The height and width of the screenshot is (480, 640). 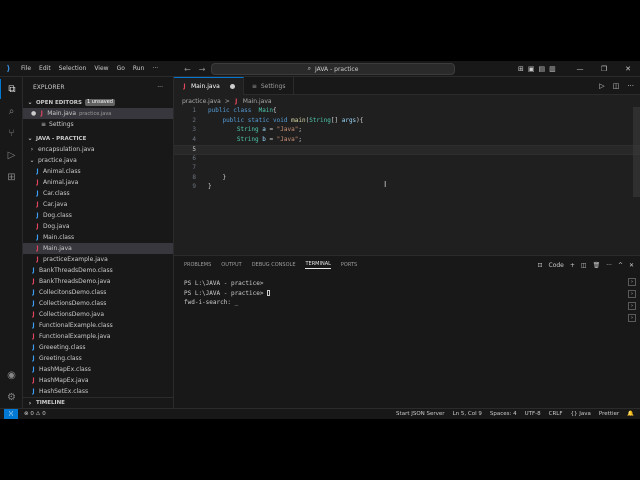 What do you see at coordinates (101, 69) in the screenshot?
I see `menu-item-view: View` at bounding box center [101, 69].